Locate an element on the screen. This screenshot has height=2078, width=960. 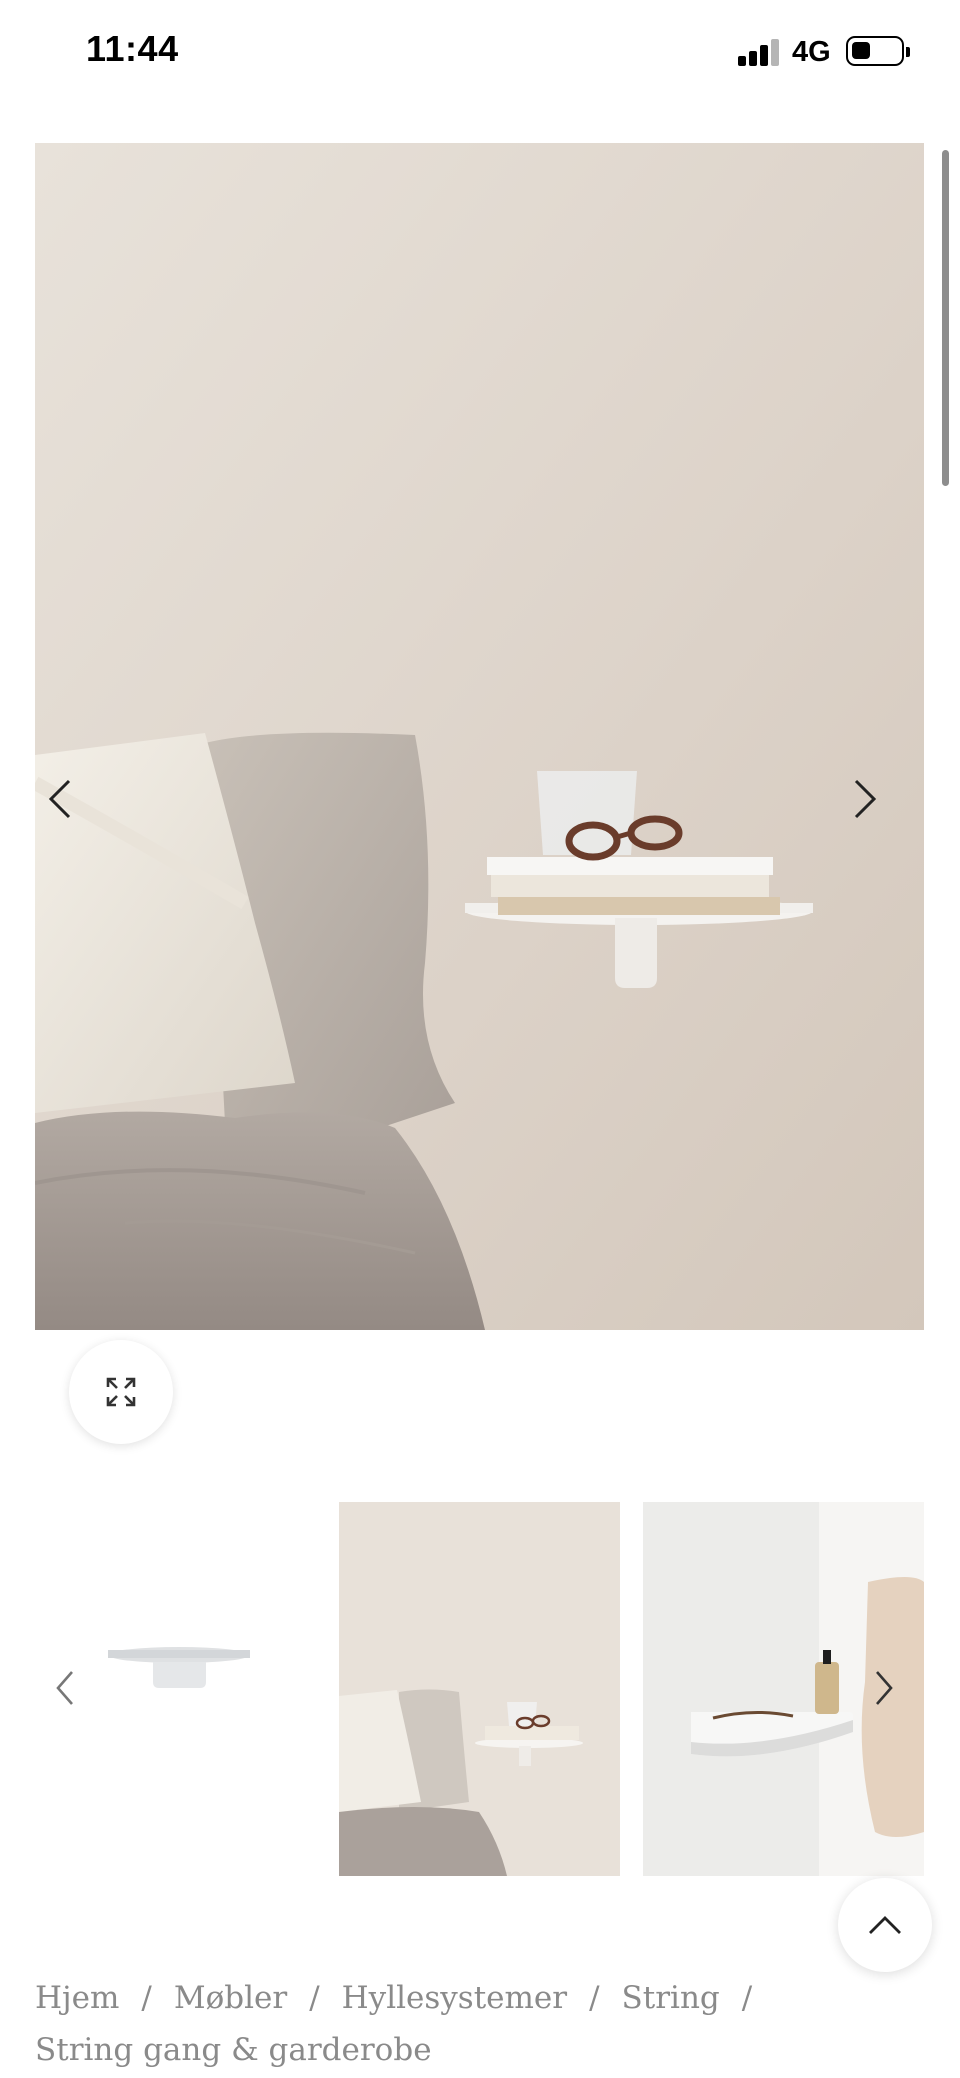
expand-image-button is located at coordinates (121, 1392).